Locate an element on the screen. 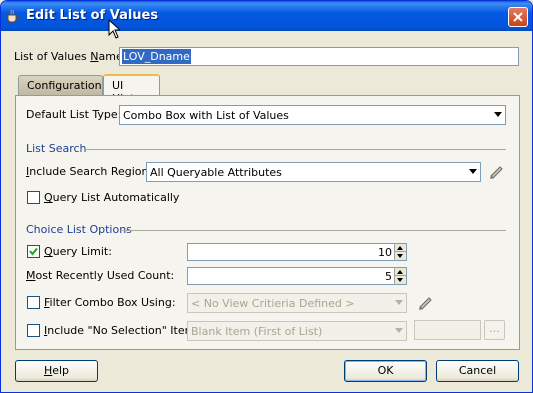 The width and height of the screenshot is (533, 393). no-selection-value: Blank Item (First of List) is located at coordinates (257, 331).